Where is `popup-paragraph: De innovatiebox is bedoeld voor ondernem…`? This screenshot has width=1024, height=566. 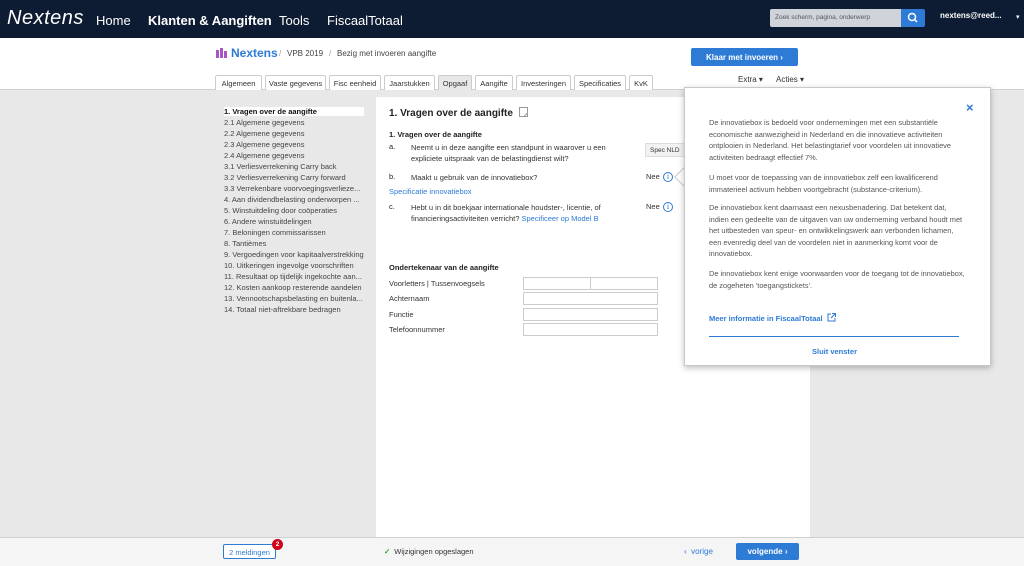 popup-paragraph: De innovatiebox is bedoeld voor ondernem… is located at coordinates (830, 140).